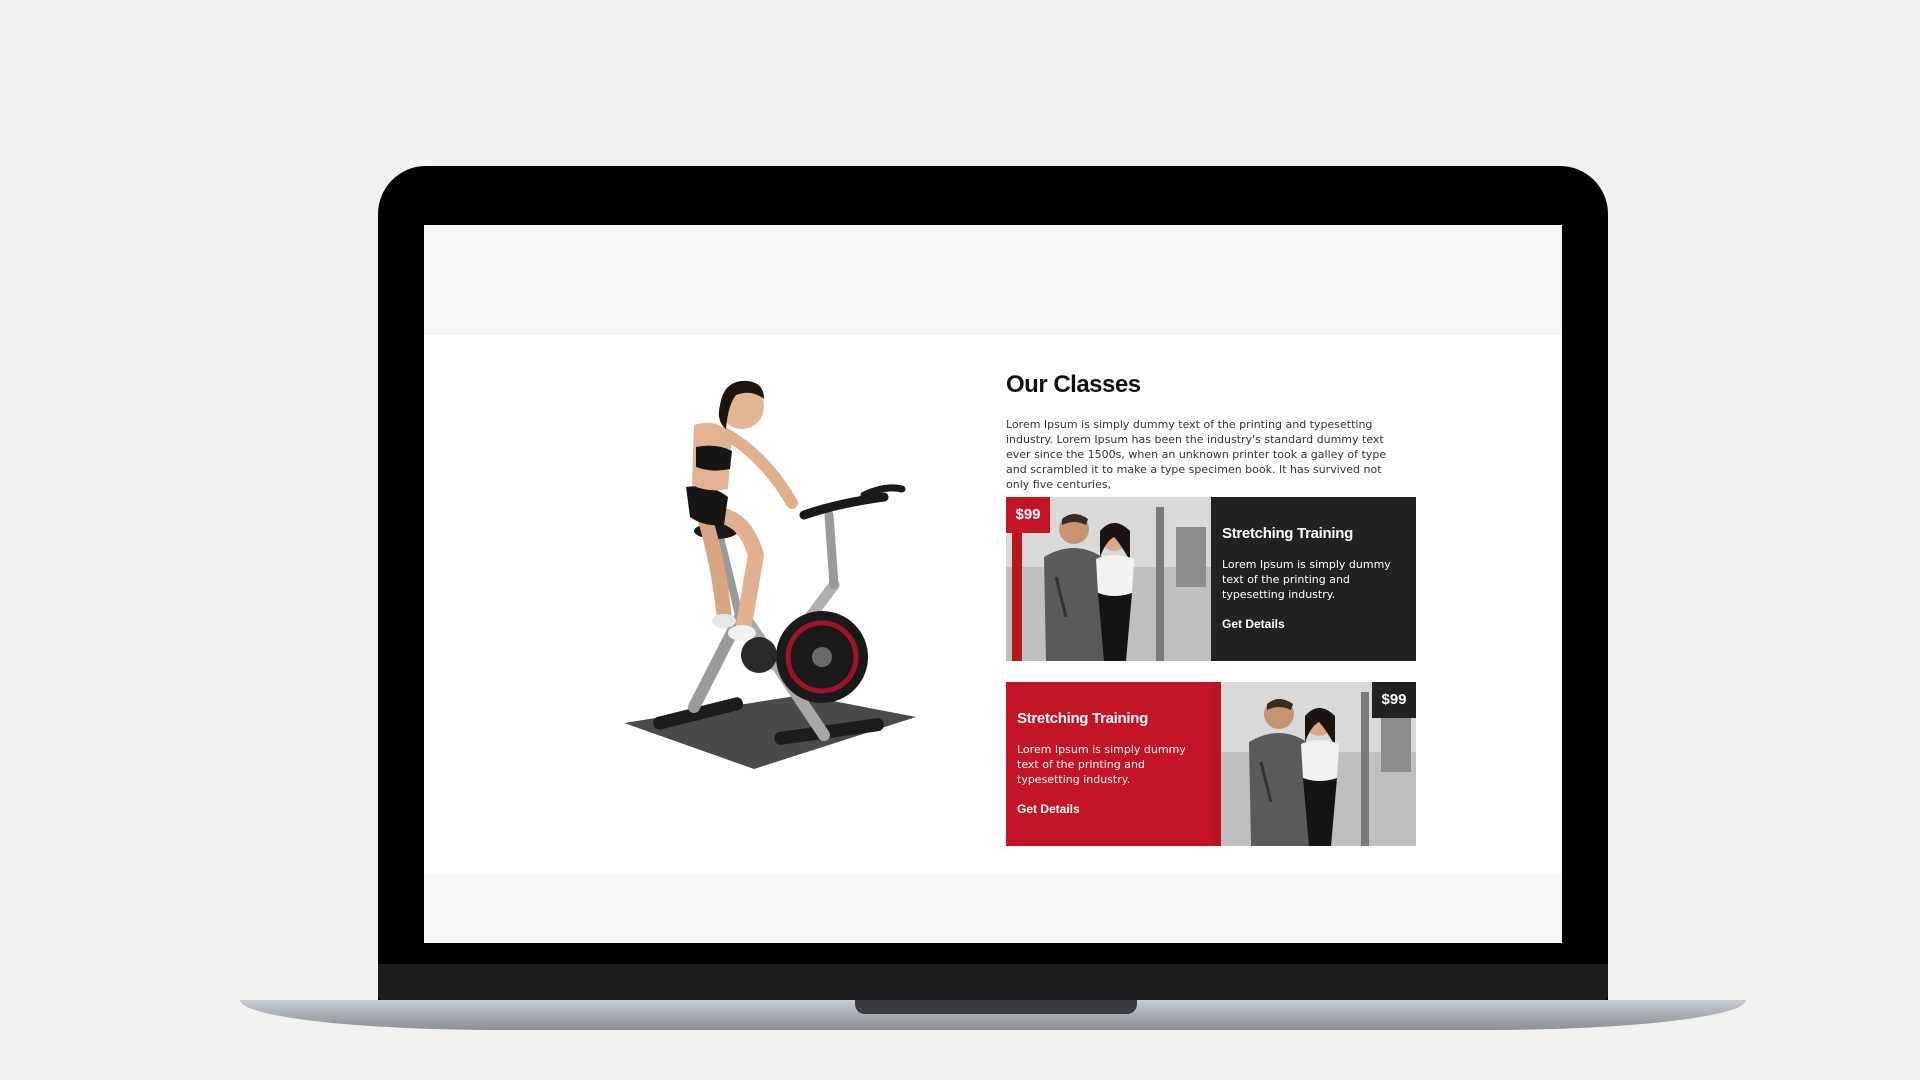  I want to click on laptop-hinge, so click(993, 983).